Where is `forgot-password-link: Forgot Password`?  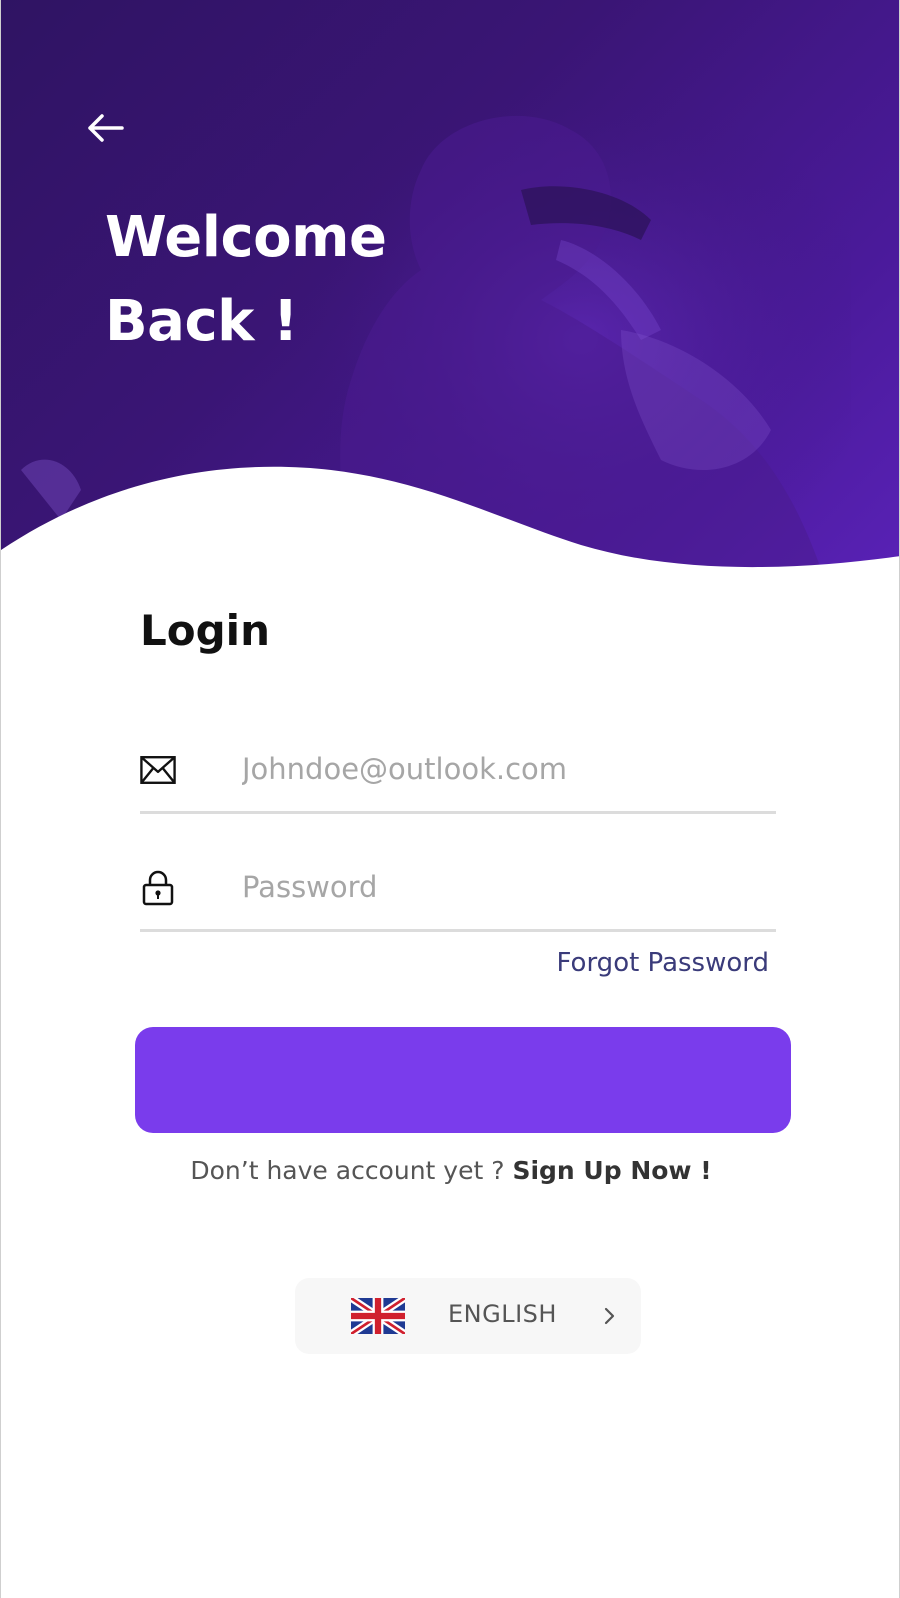
forgot-password-link: Forgot Password is located at coordinates (663, 963).